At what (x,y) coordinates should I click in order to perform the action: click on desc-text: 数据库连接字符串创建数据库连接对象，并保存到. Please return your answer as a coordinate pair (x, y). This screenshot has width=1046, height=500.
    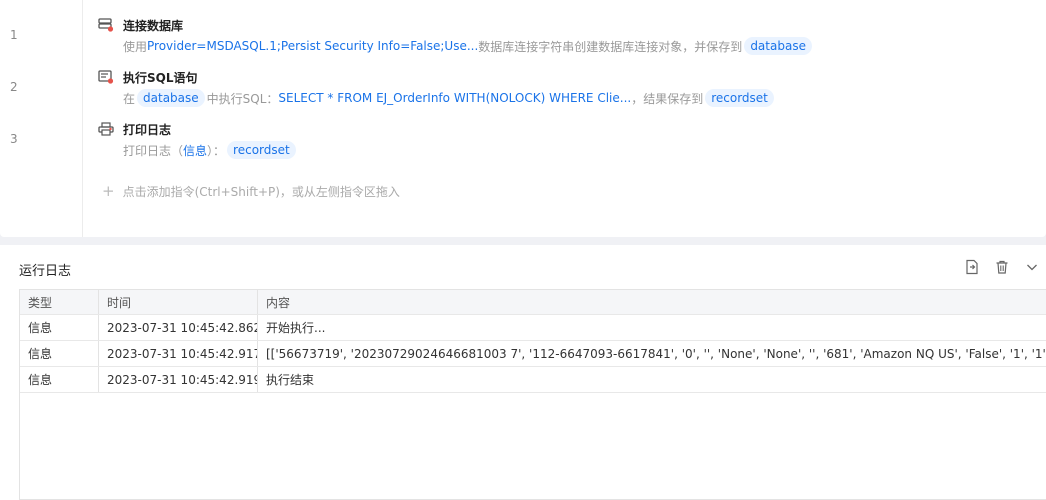
    Looking at the image, I should click on (610, 46).